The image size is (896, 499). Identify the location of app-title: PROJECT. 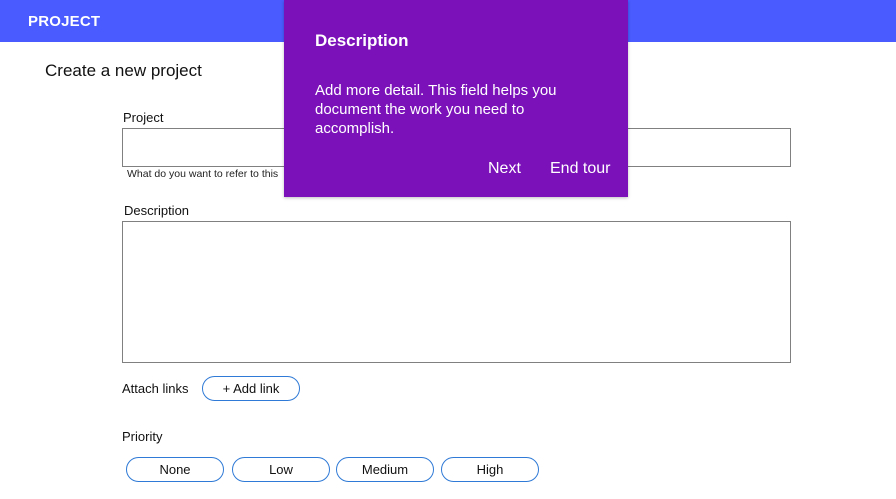
(64, 21).